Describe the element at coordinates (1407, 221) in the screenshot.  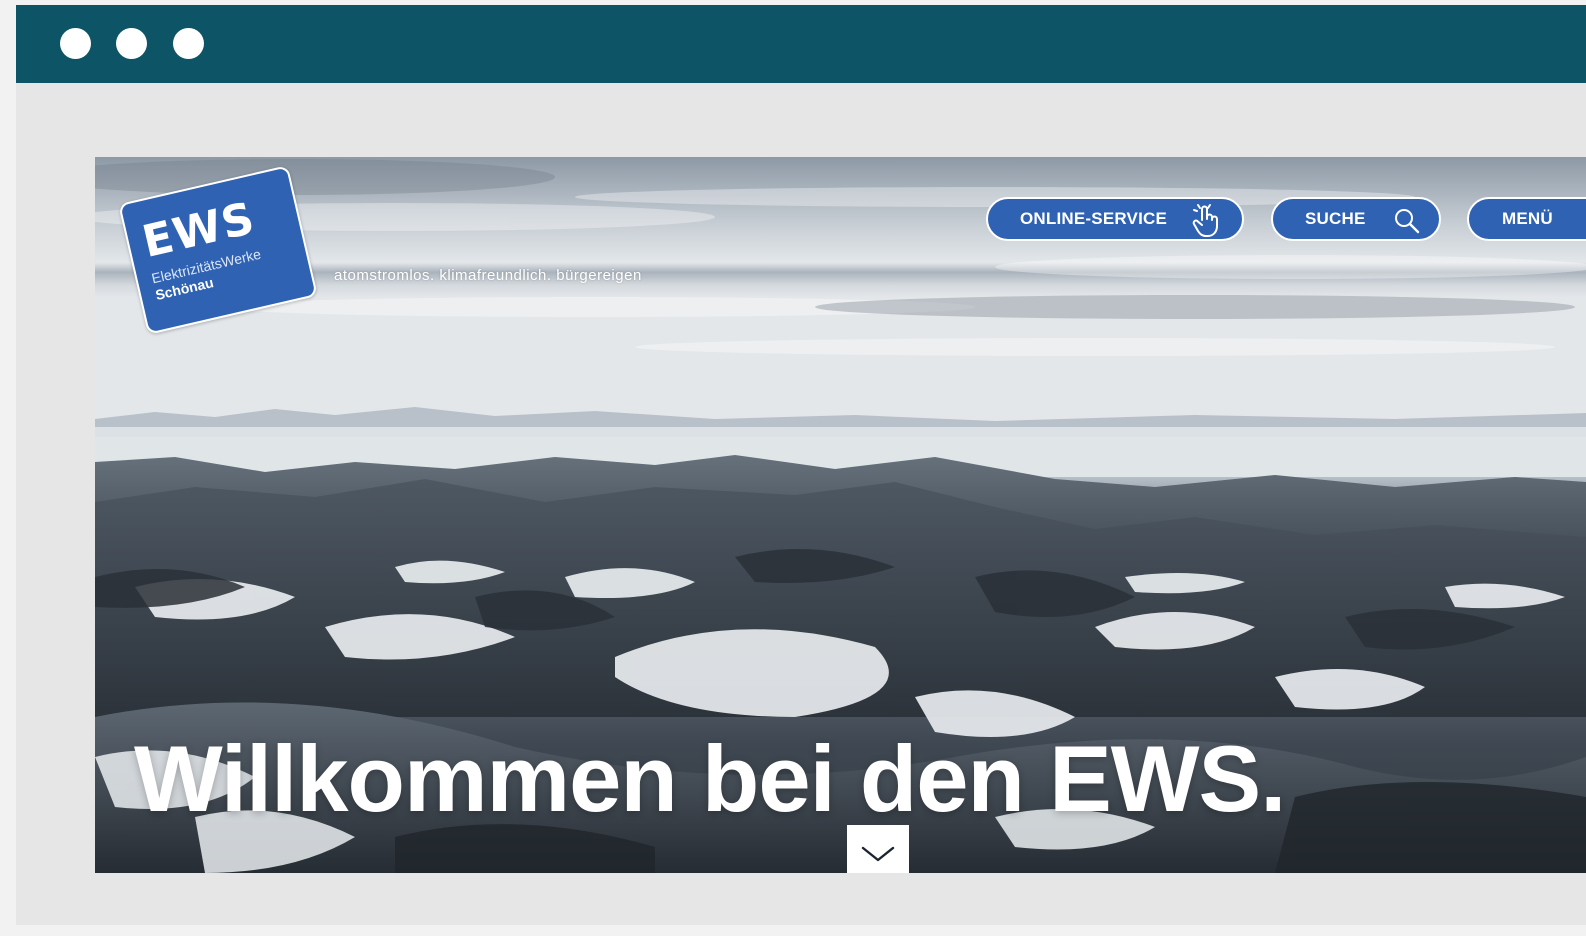
I see `search-icon` at that location.